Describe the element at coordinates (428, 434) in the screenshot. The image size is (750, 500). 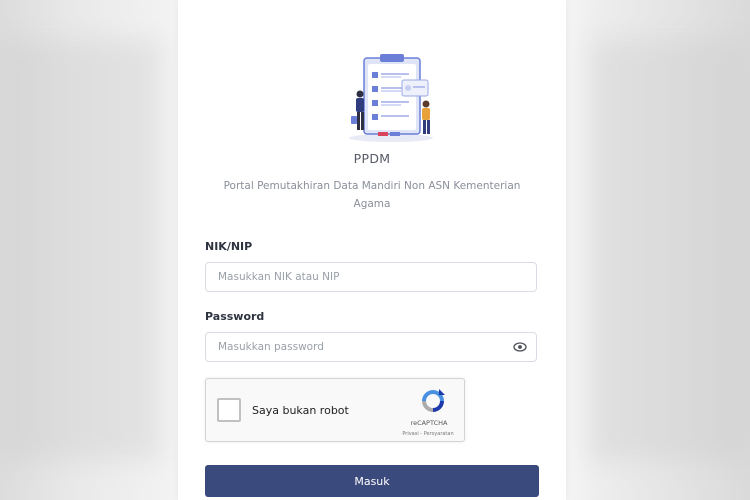
I see `recaptcha-links: Privasi - Persyaratan` at that location.